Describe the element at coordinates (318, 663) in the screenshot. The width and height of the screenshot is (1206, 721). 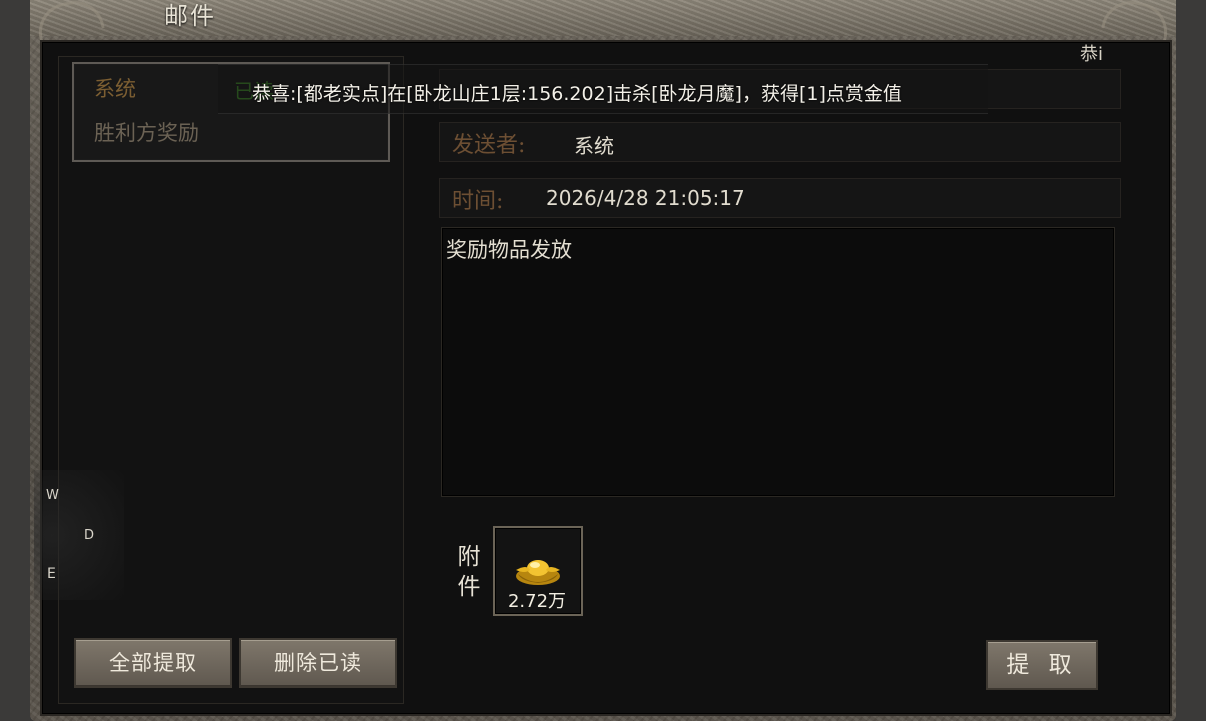
I see `delete-read-button: 删除已读` at that location.